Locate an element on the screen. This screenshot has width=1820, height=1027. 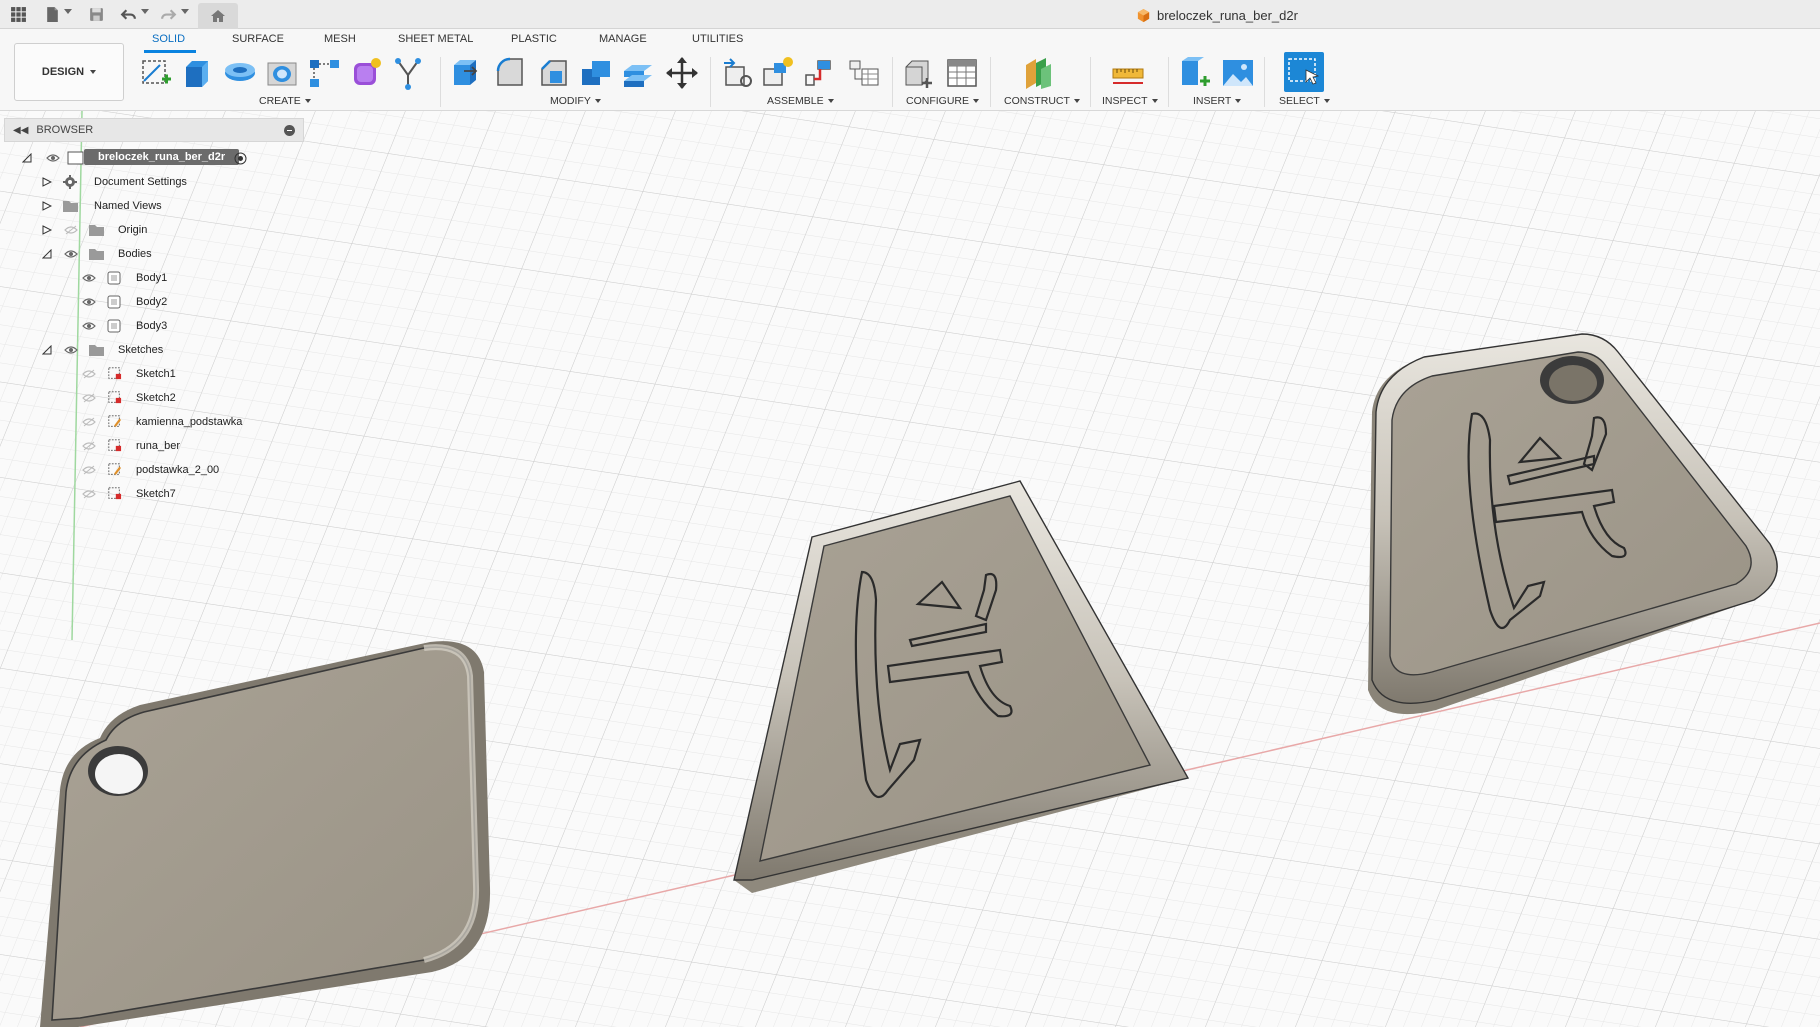
tree-item-body2: Body2 is located at coordinates (182, 302).